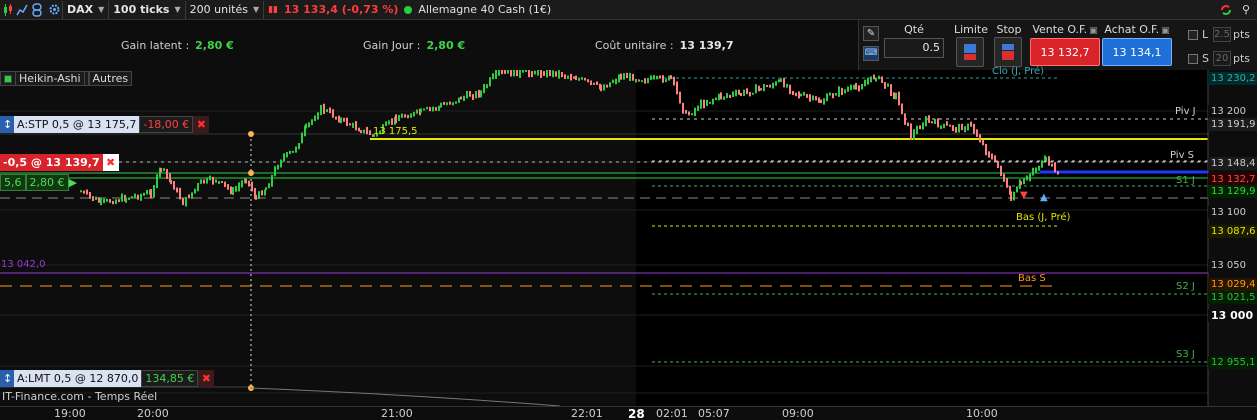  Describe the element at coordinates (634, 45) in the screenshot. I see `unit-cost-label: Coût unitaire :` at that location.